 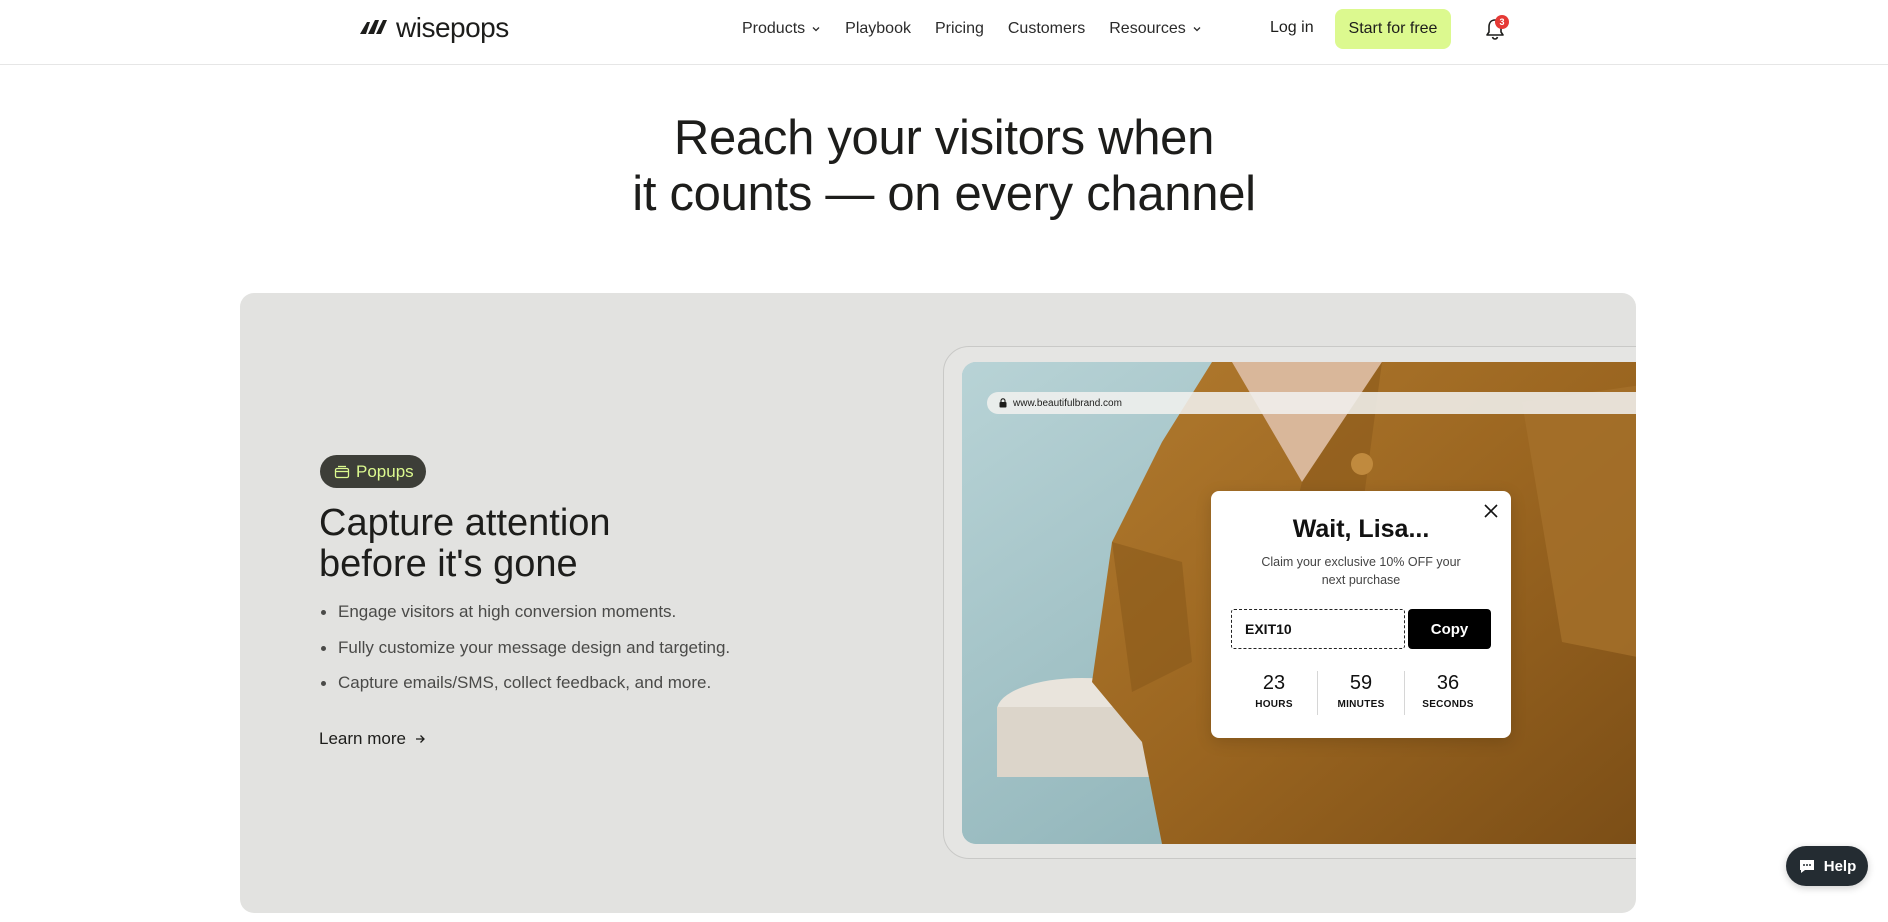 I want to click on nav-item-playbook: Playbook, so click(x=878, y=29).